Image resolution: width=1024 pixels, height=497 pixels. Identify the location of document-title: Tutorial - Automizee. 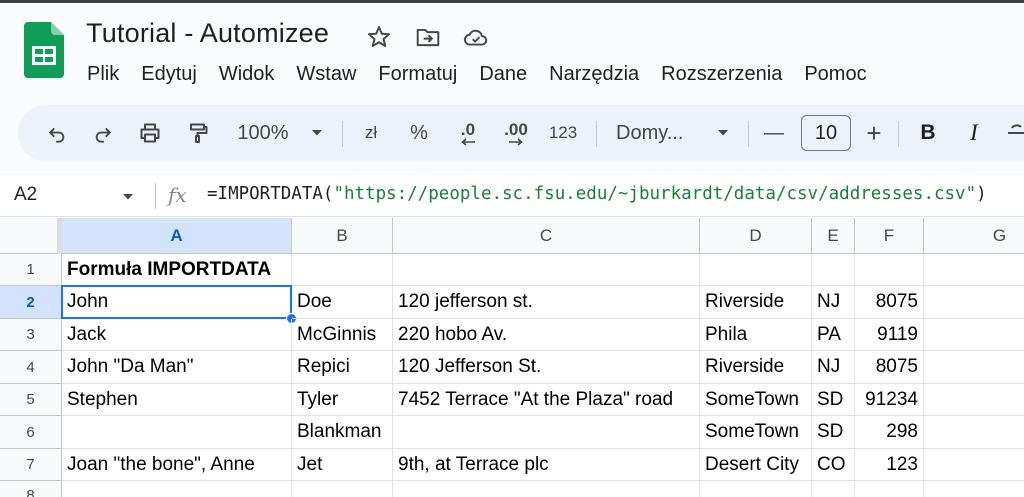
(207, 33).